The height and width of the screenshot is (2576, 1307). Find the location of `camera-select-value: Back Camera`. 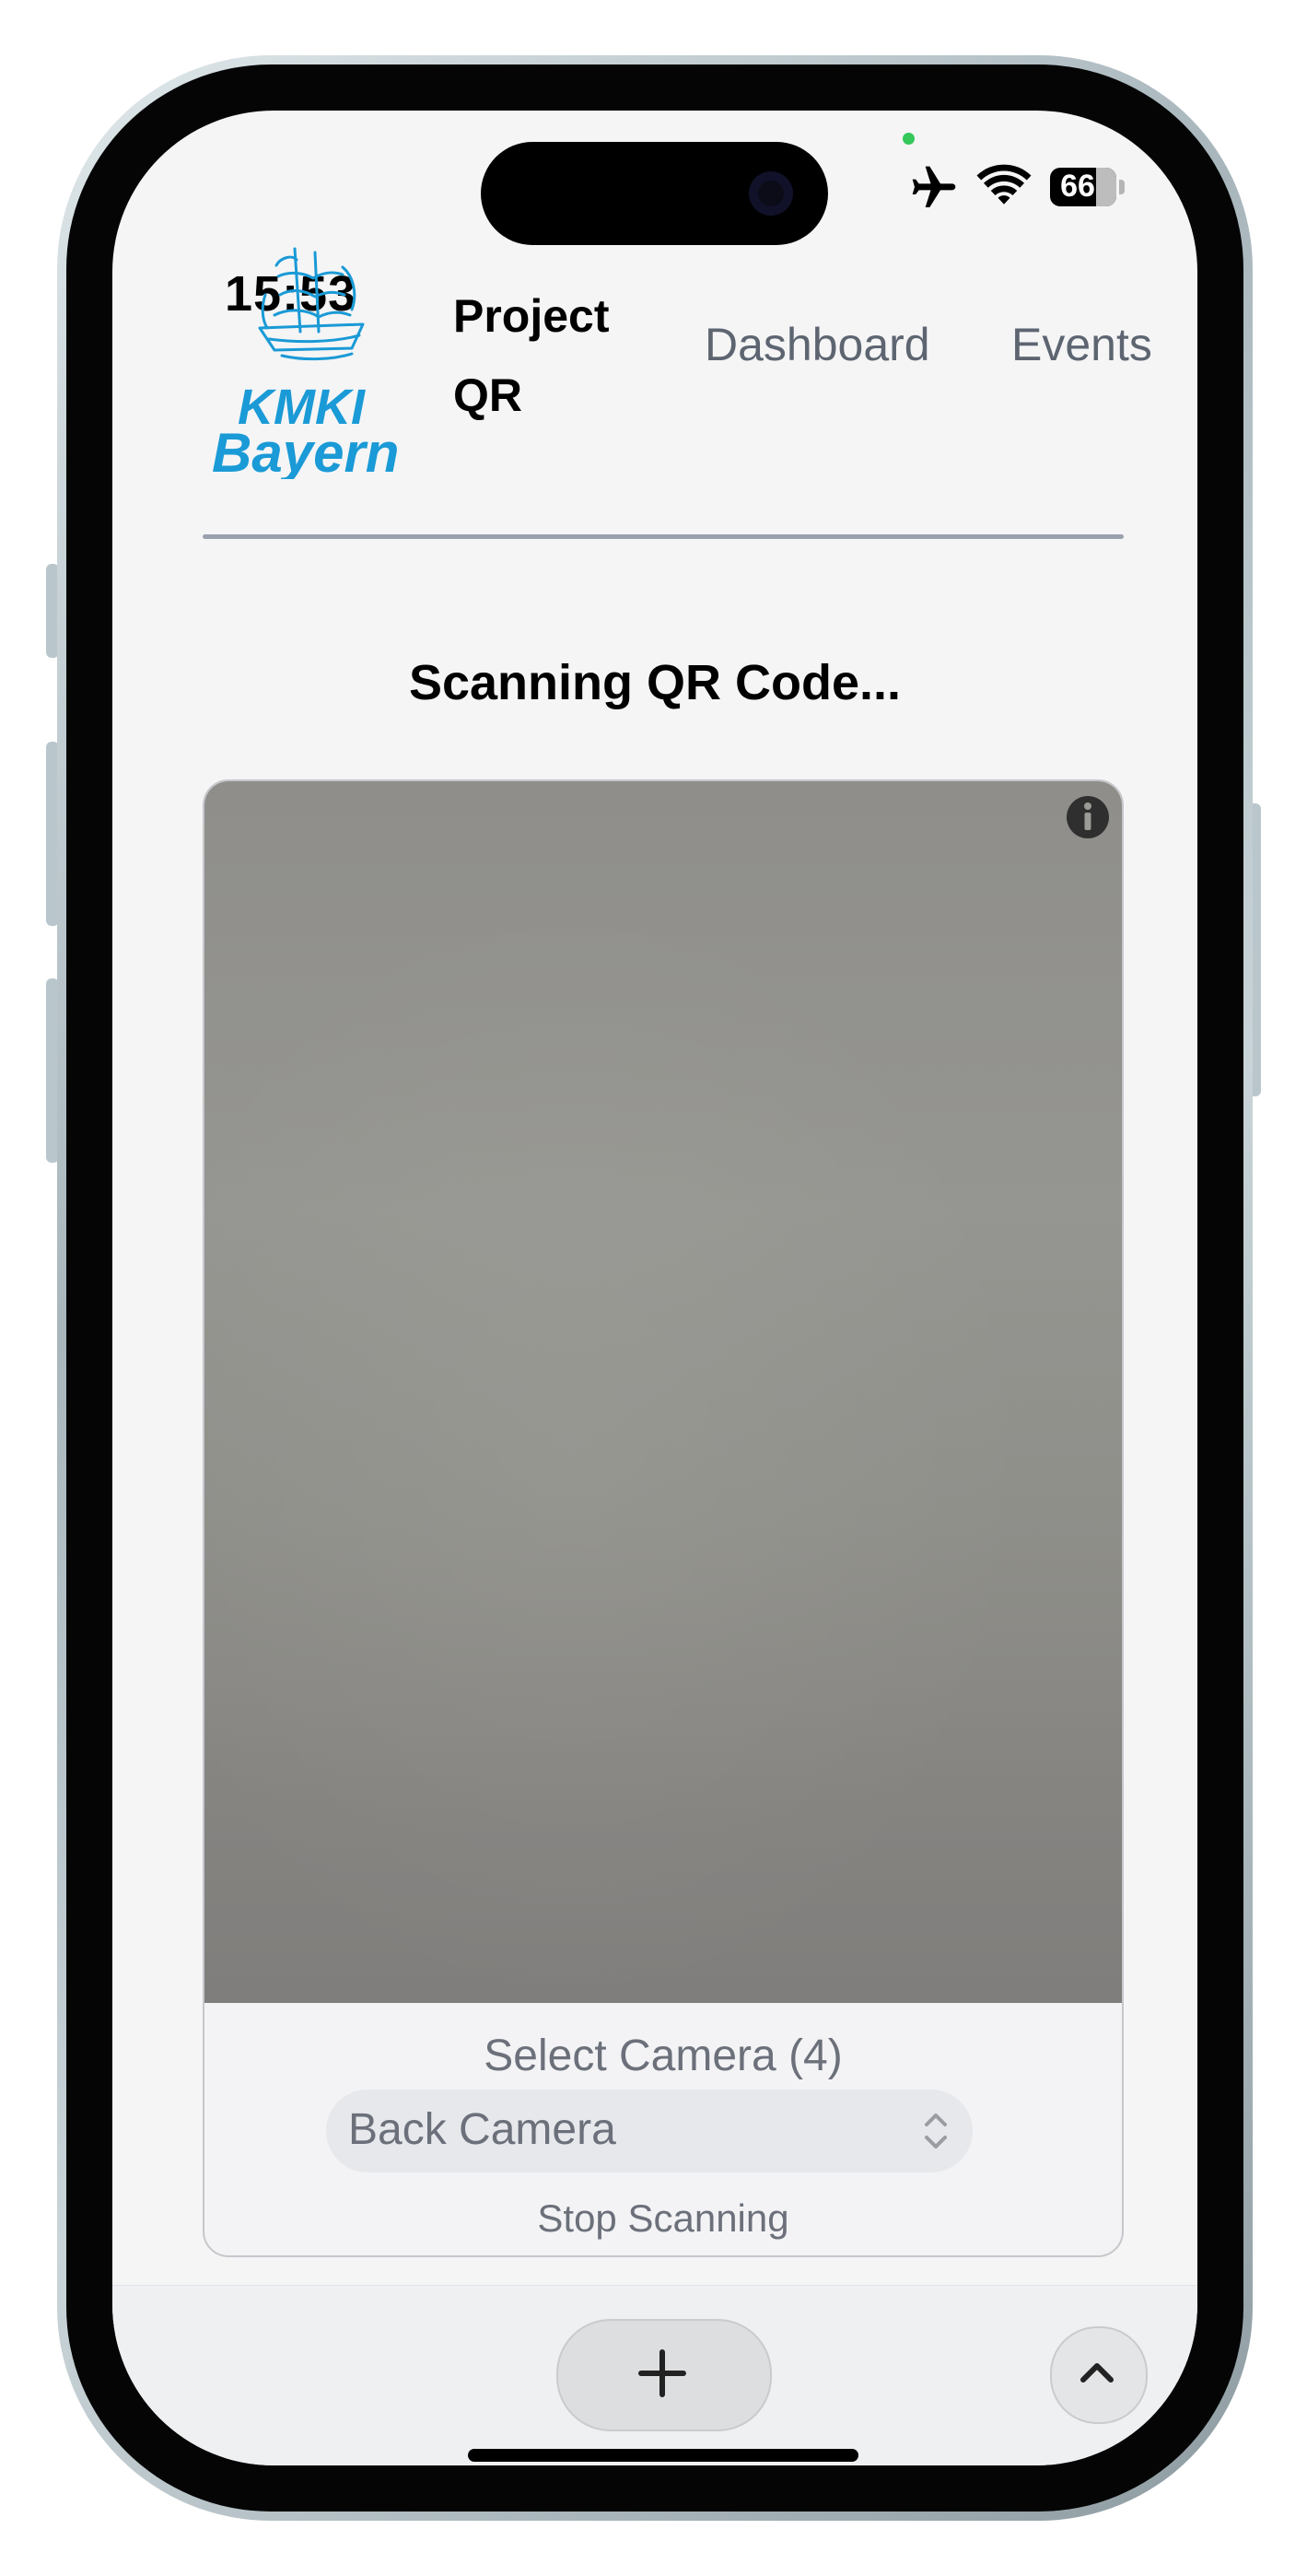

camera-select-value: Back Camera is located at coordinates (482, 2129).